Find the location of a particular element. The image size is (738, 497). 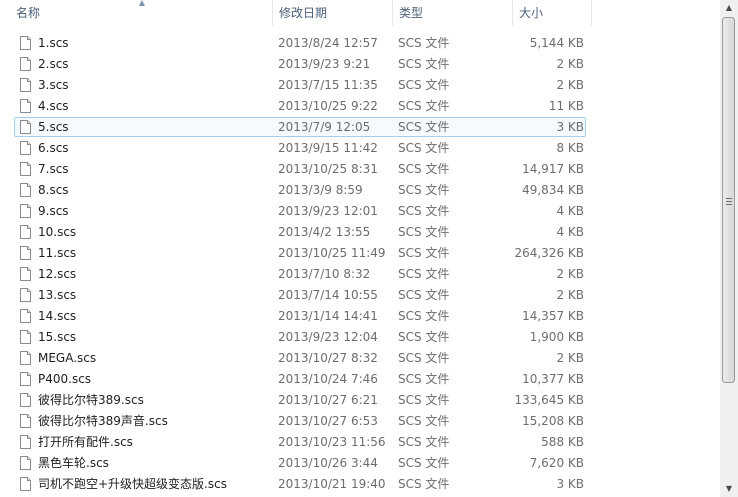

file-size: 7,620 KB is located at coordinates (556, 463).